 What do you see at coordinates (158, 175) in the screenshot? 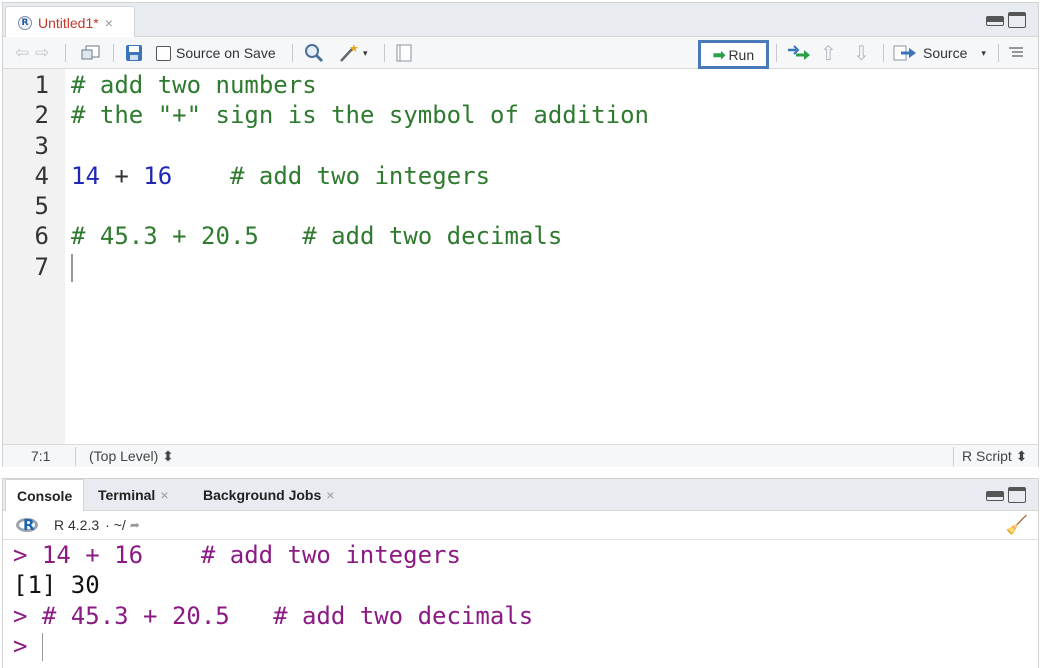
I see `code-token: 16` at bounding box center [158, 175].